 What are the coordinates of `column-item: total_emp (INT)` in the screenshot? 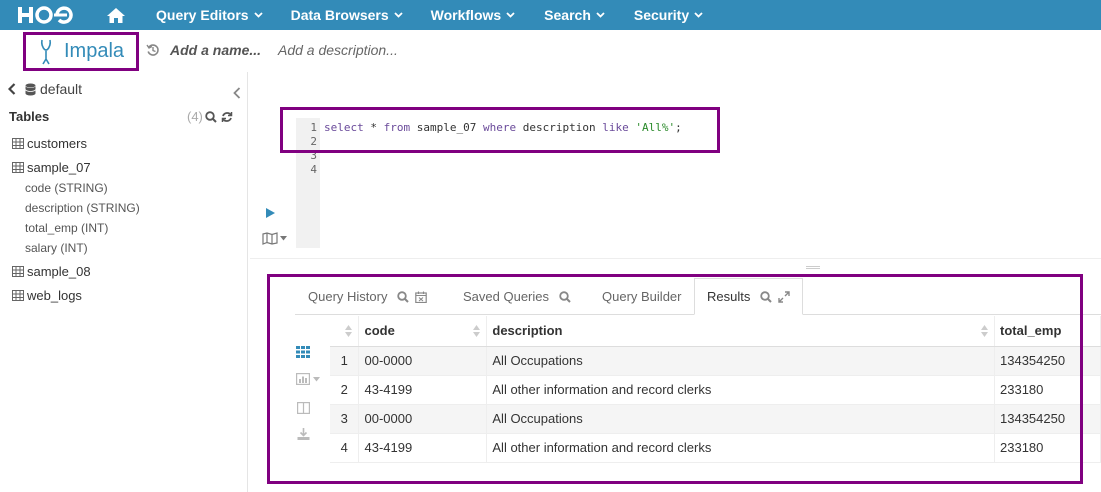 It's located at (66, 228).